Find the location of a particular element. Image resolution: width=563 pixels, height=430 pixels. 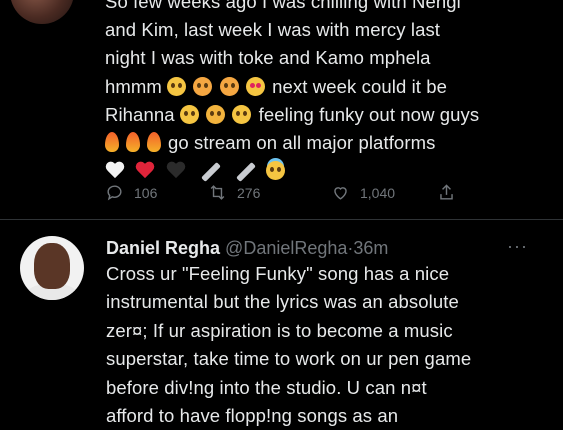

thinking-face-icon is located at coordinates (189, 114).